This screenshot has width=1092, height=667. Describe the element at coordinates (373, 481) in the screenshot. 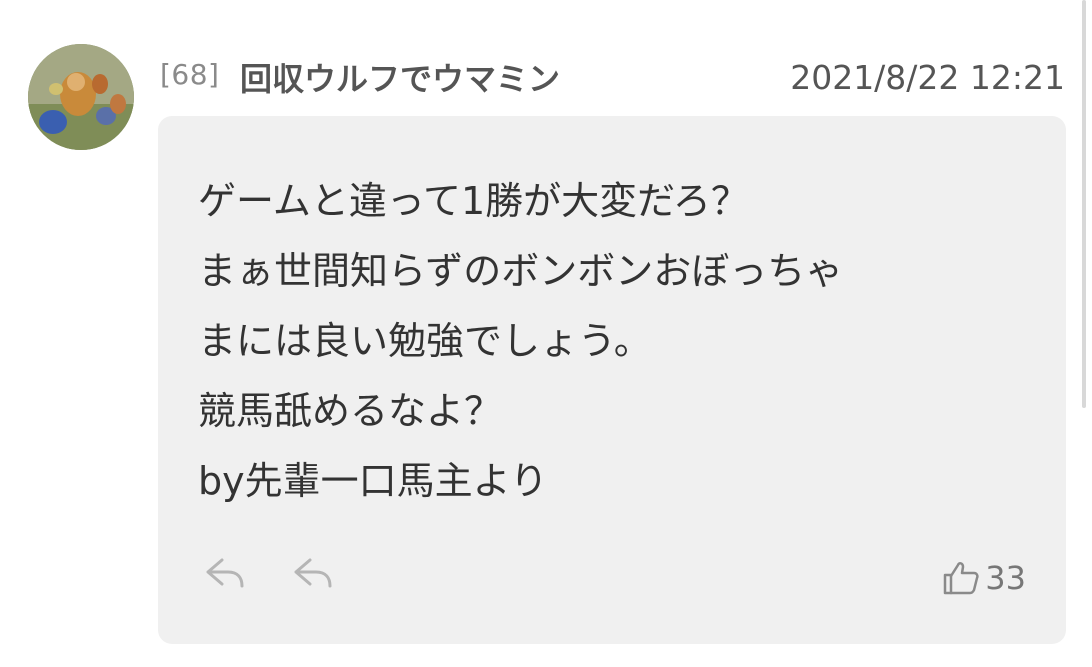

I see `comment-line: by先輩一口馬主より` at that location.